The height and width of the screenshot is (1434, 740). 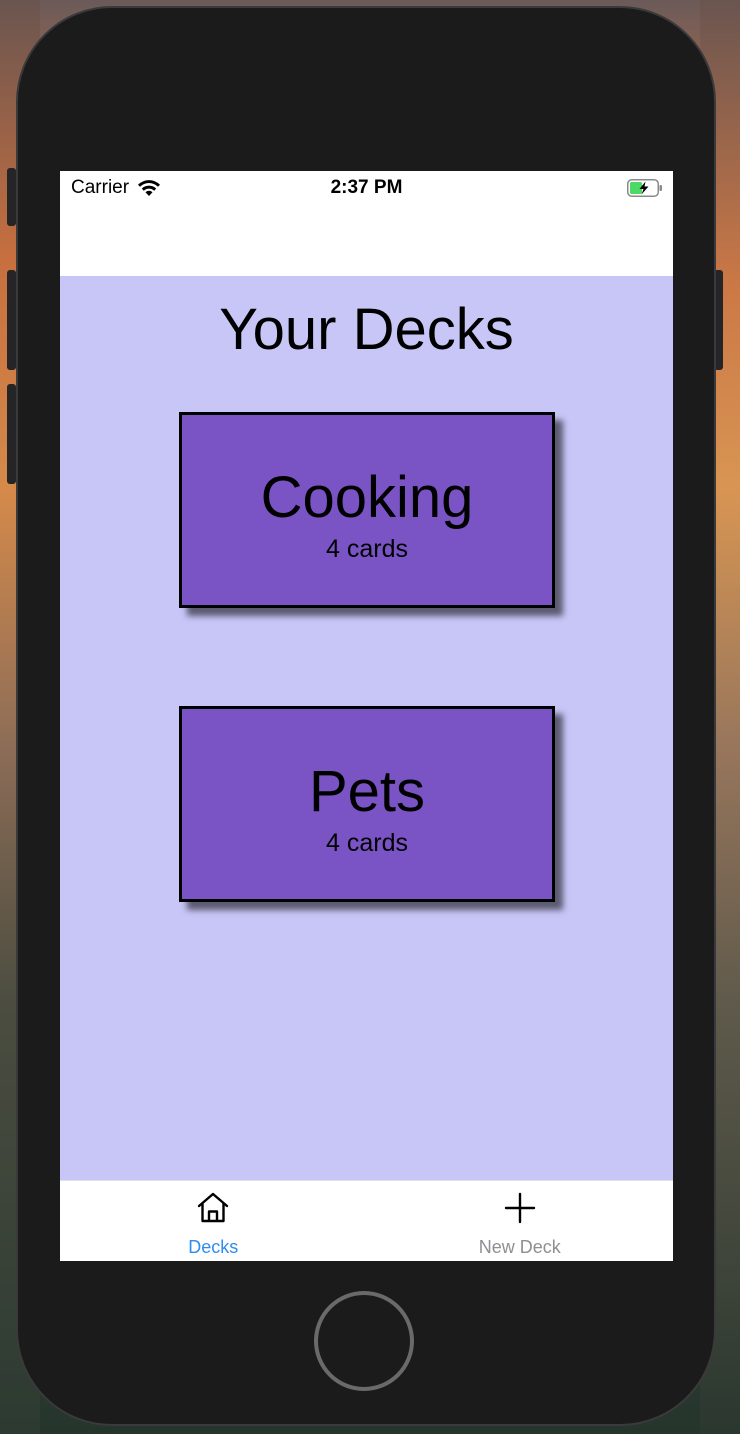 What do you see at coordinates (11, 320) in the screenshot?
I see `volume-up-button` at bounding box center [11, 320].